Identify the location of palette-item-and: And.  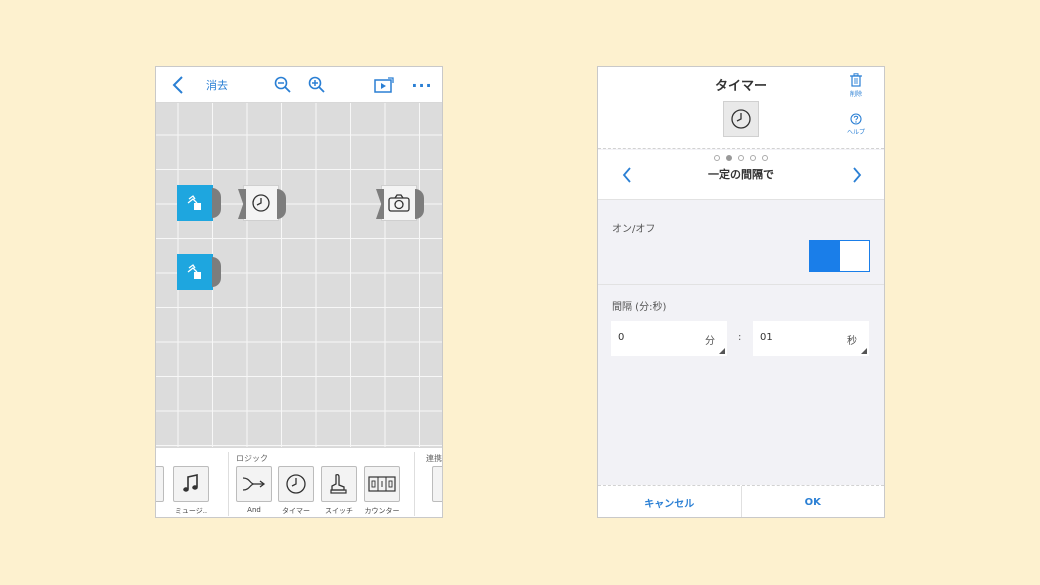
(254, 490).